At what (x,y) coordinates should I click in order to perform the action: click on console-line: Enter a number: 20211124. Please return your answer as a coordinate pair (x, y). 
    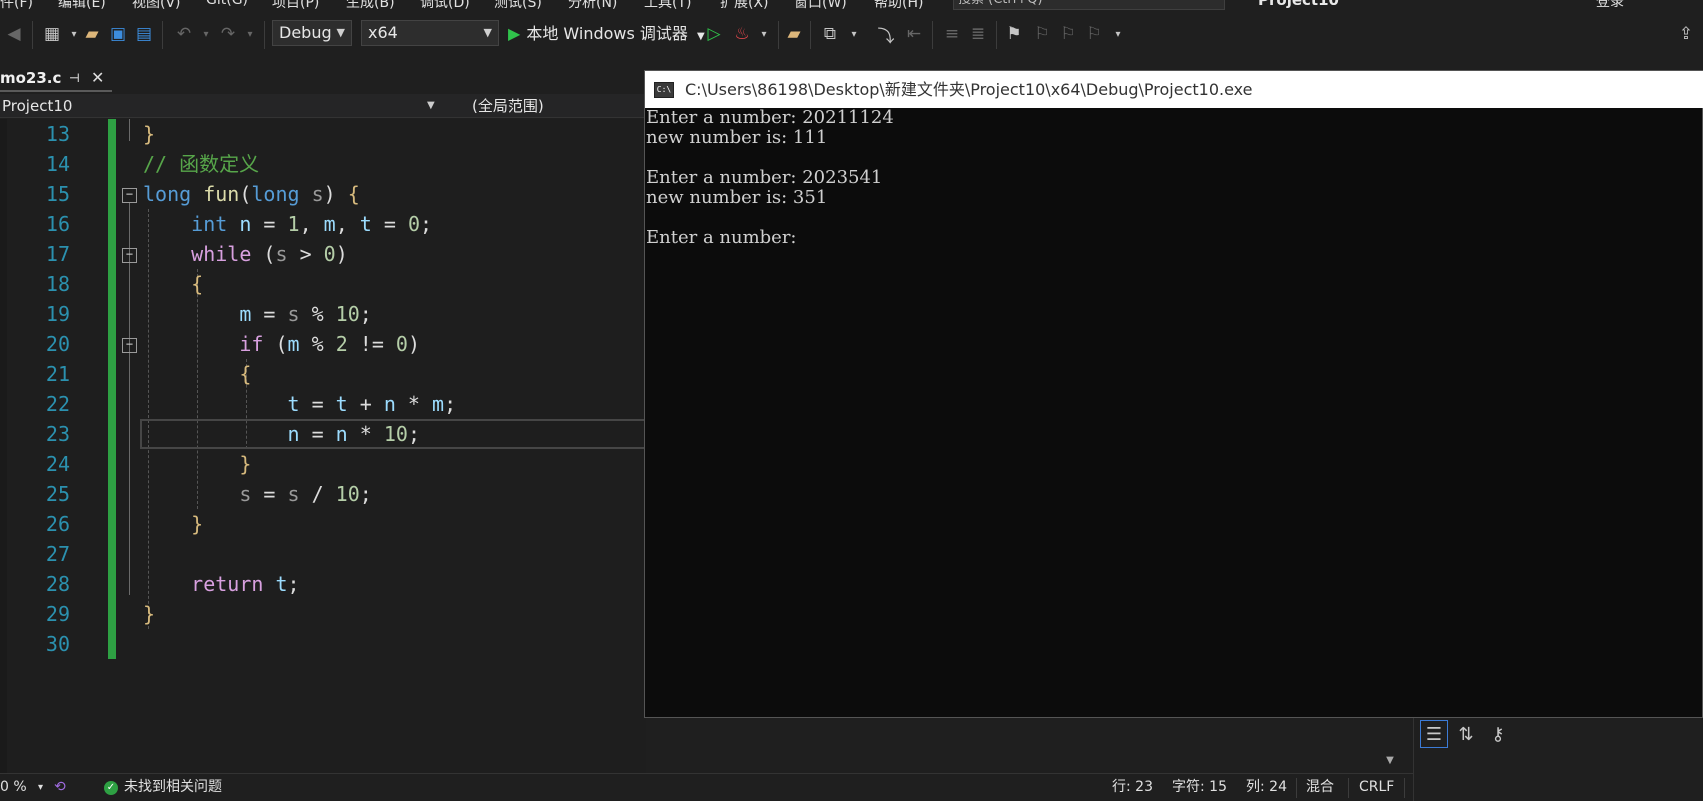
    Looking at the image, I should click on (770, 117).